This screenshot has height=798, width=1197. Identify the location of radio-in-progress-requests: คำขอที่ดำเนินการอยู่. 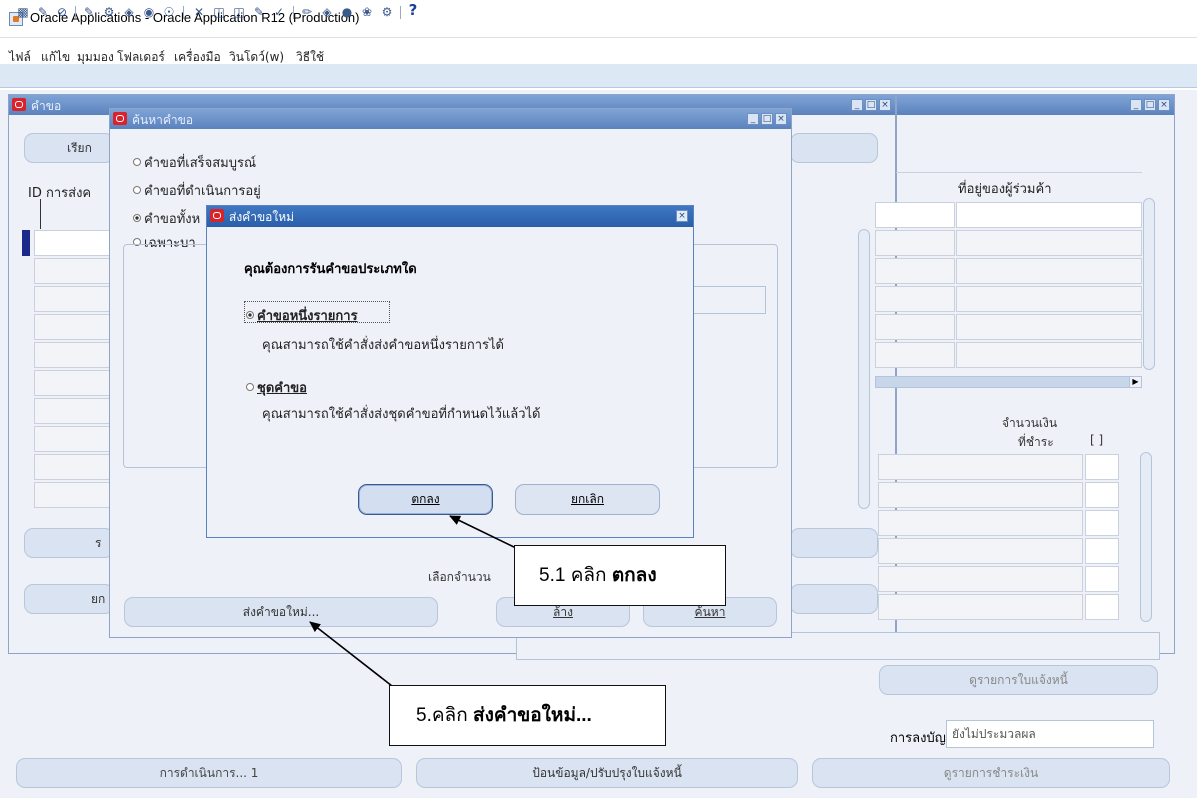
(197, 190).